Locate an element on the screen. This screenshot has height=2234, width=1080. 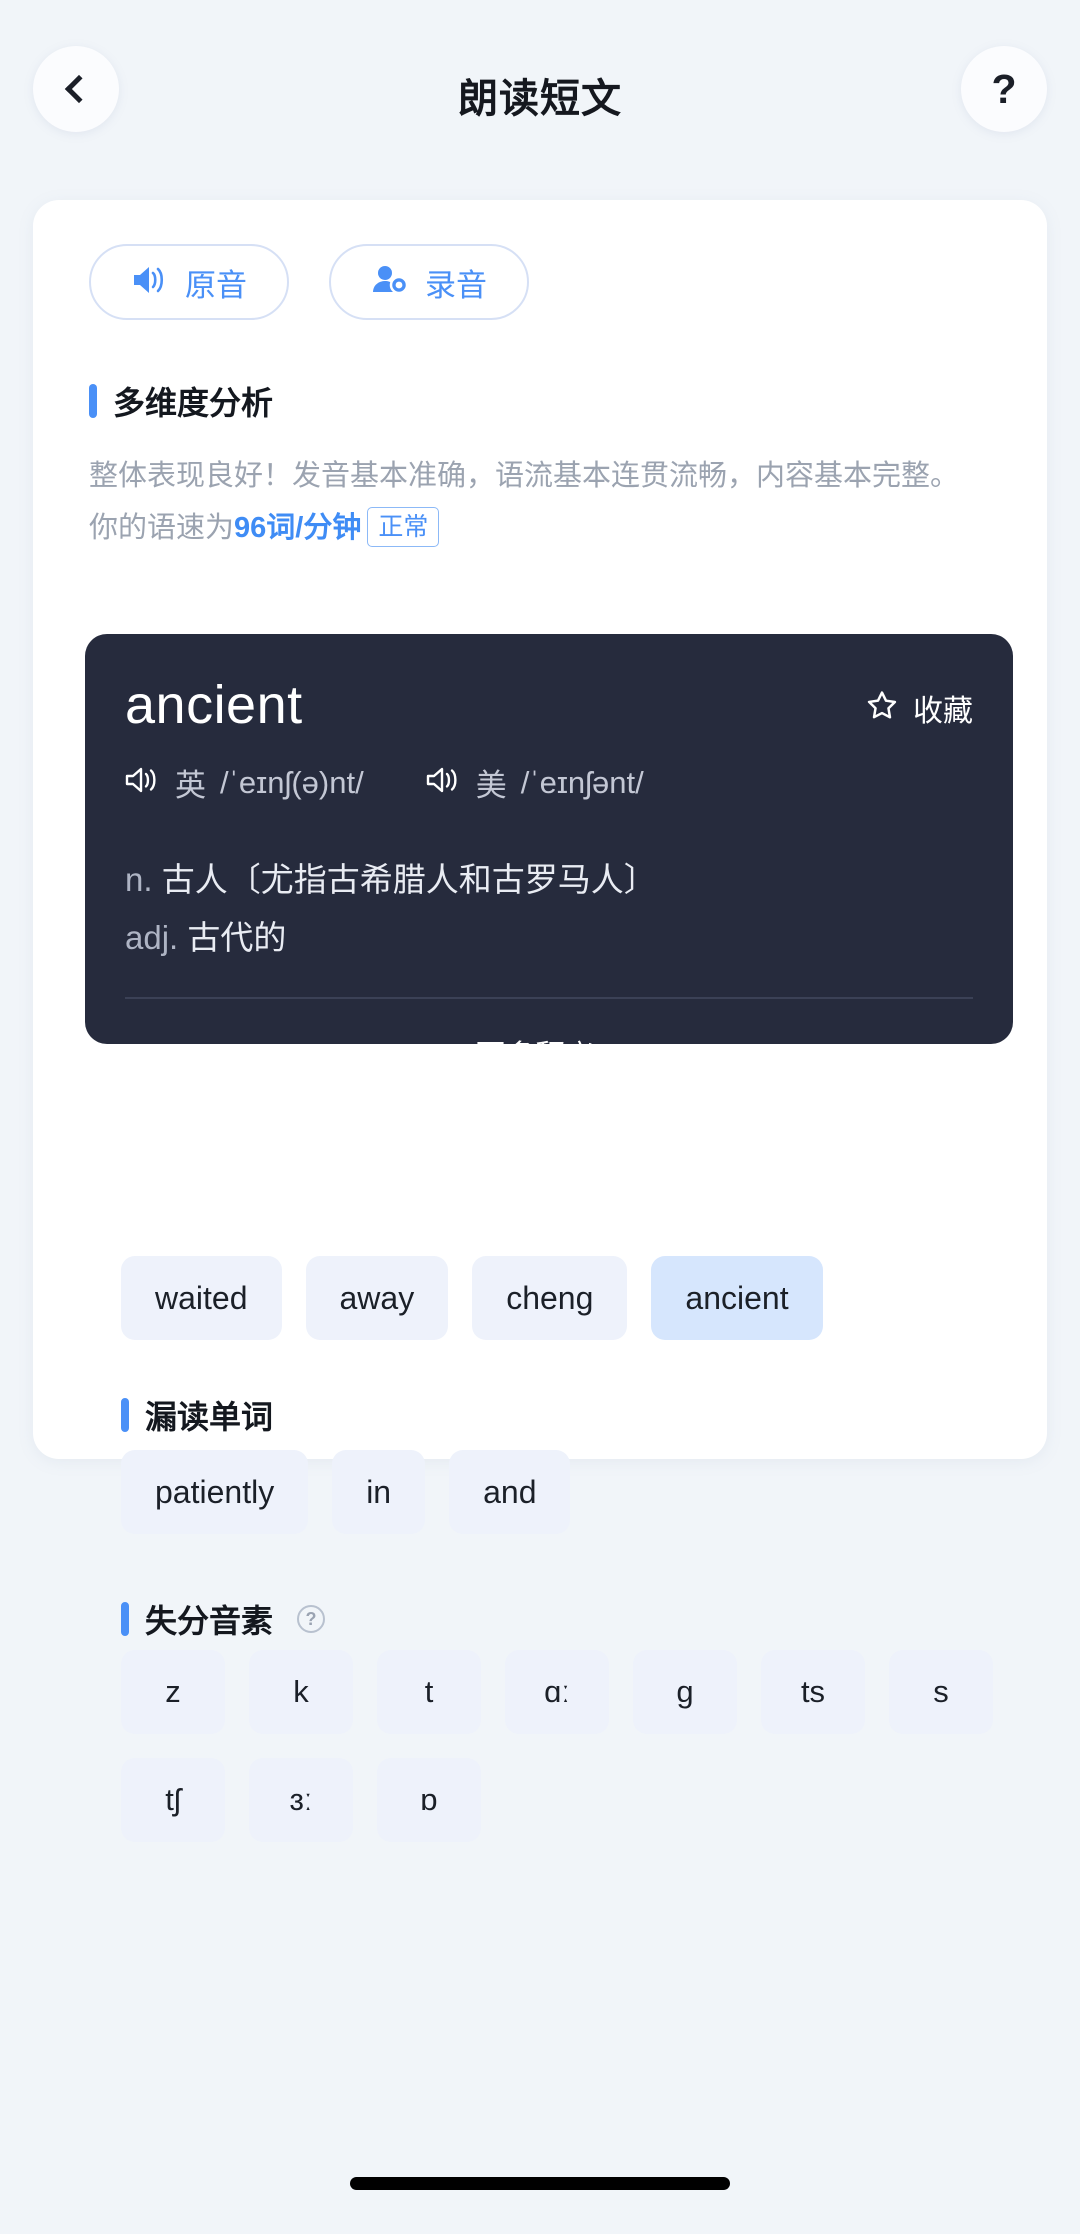
missed-word-chip: and is located at coordinates (510, 1492).